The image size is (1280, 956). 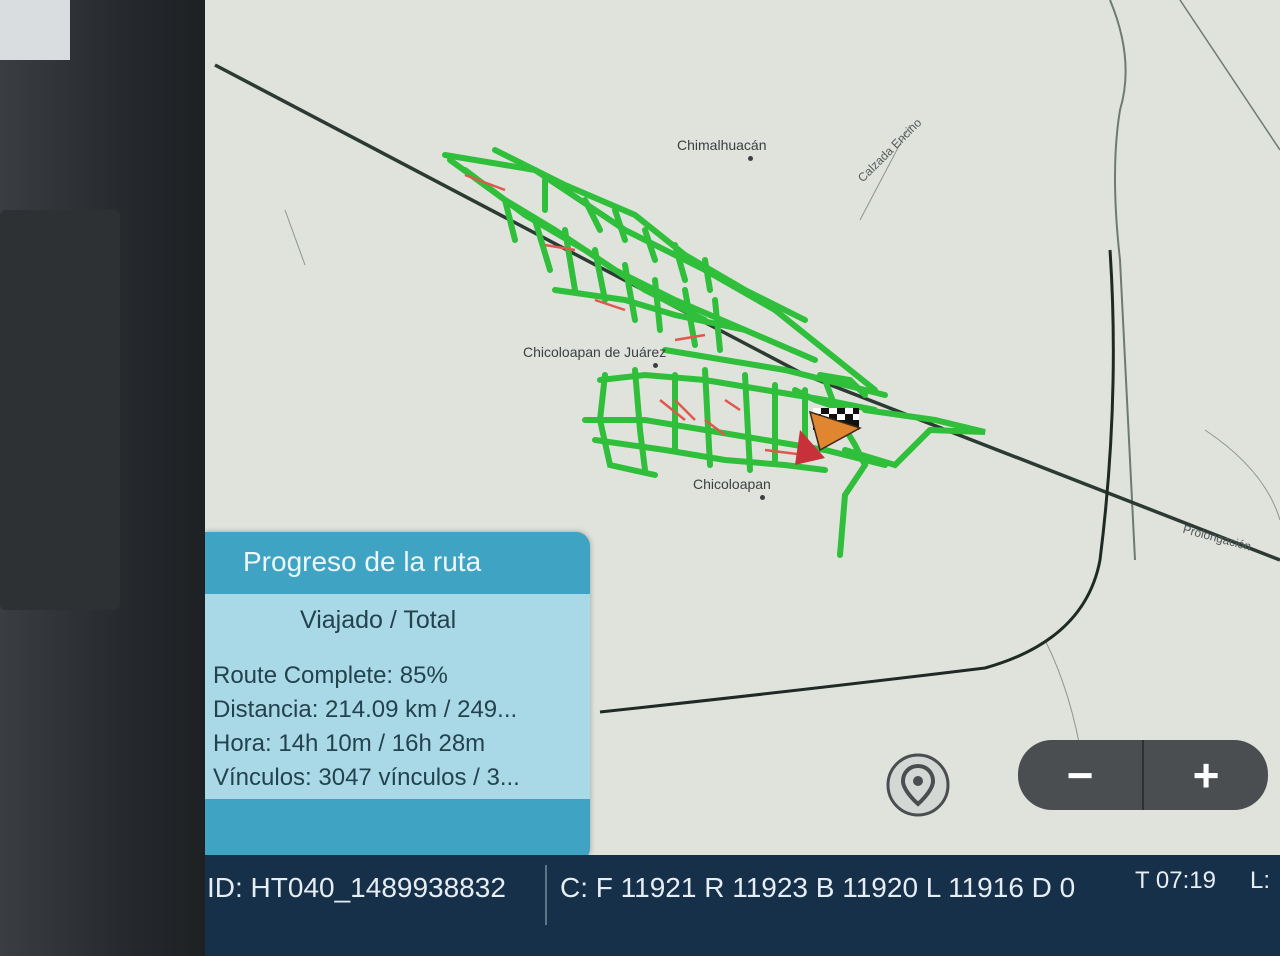 What do you see at coordinates (732, 484) in the screenshot?
I see `place-label-chicoloapan: Chicoloapan` at bounding box center [732, 484].